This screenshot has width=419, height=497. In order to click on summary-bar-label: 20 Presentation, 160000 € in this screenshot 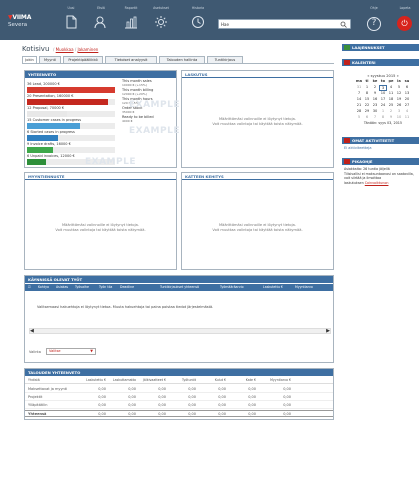, I will do `click(50, 96)`.